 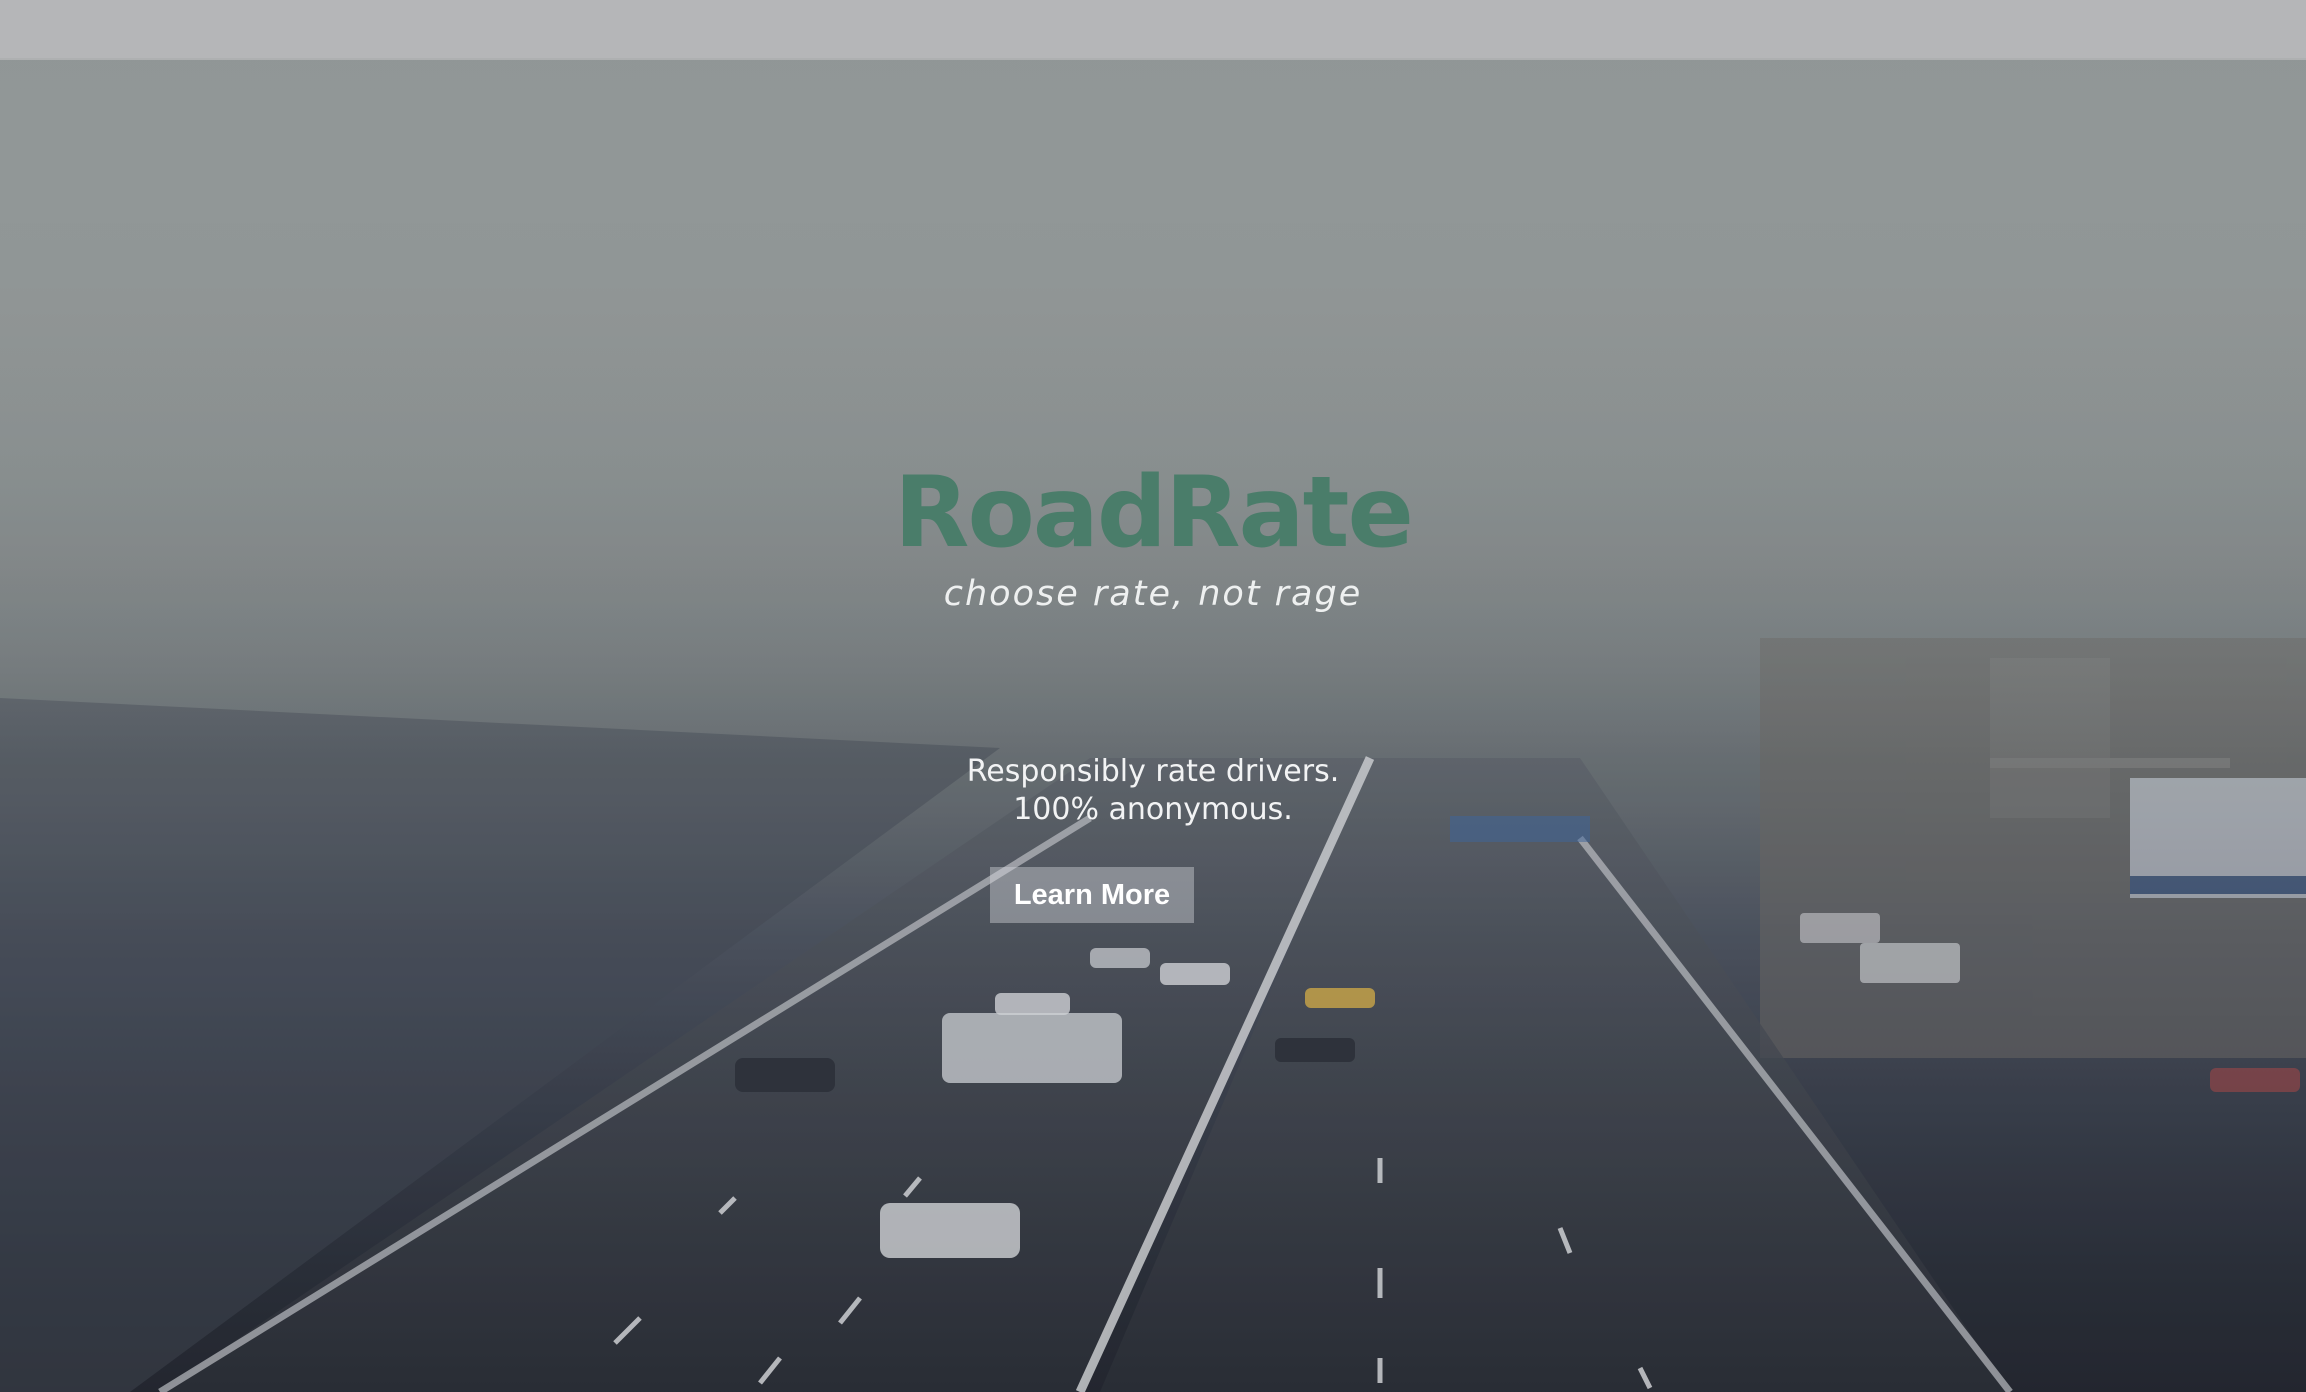 What do you see at coordinates (1092, 895) in the screenshot?
I see `learn-more-button: Learn More` at bounding box center [1092, 895].